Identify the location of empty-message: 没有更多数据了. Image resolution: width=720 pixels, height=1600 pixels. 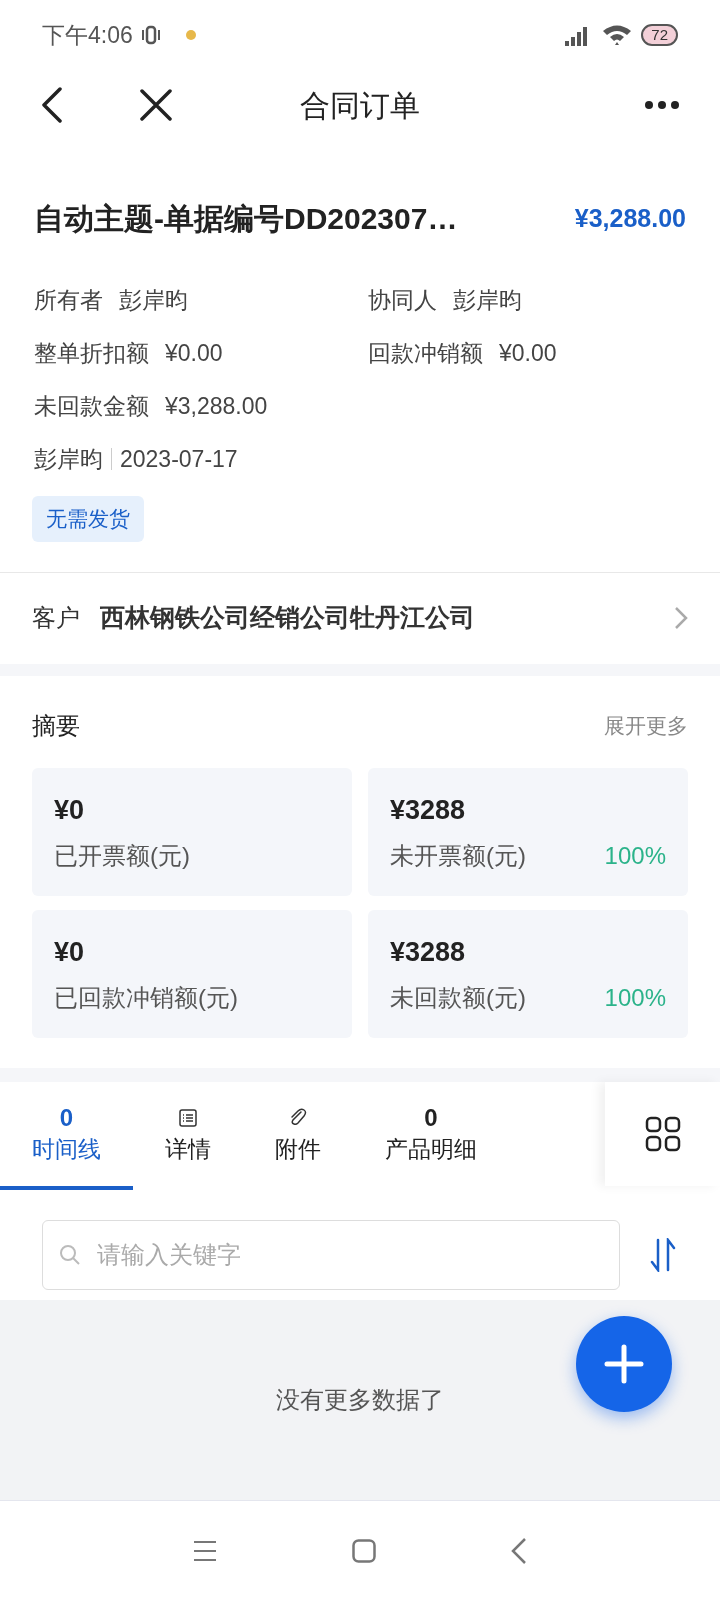
(360, 1399).